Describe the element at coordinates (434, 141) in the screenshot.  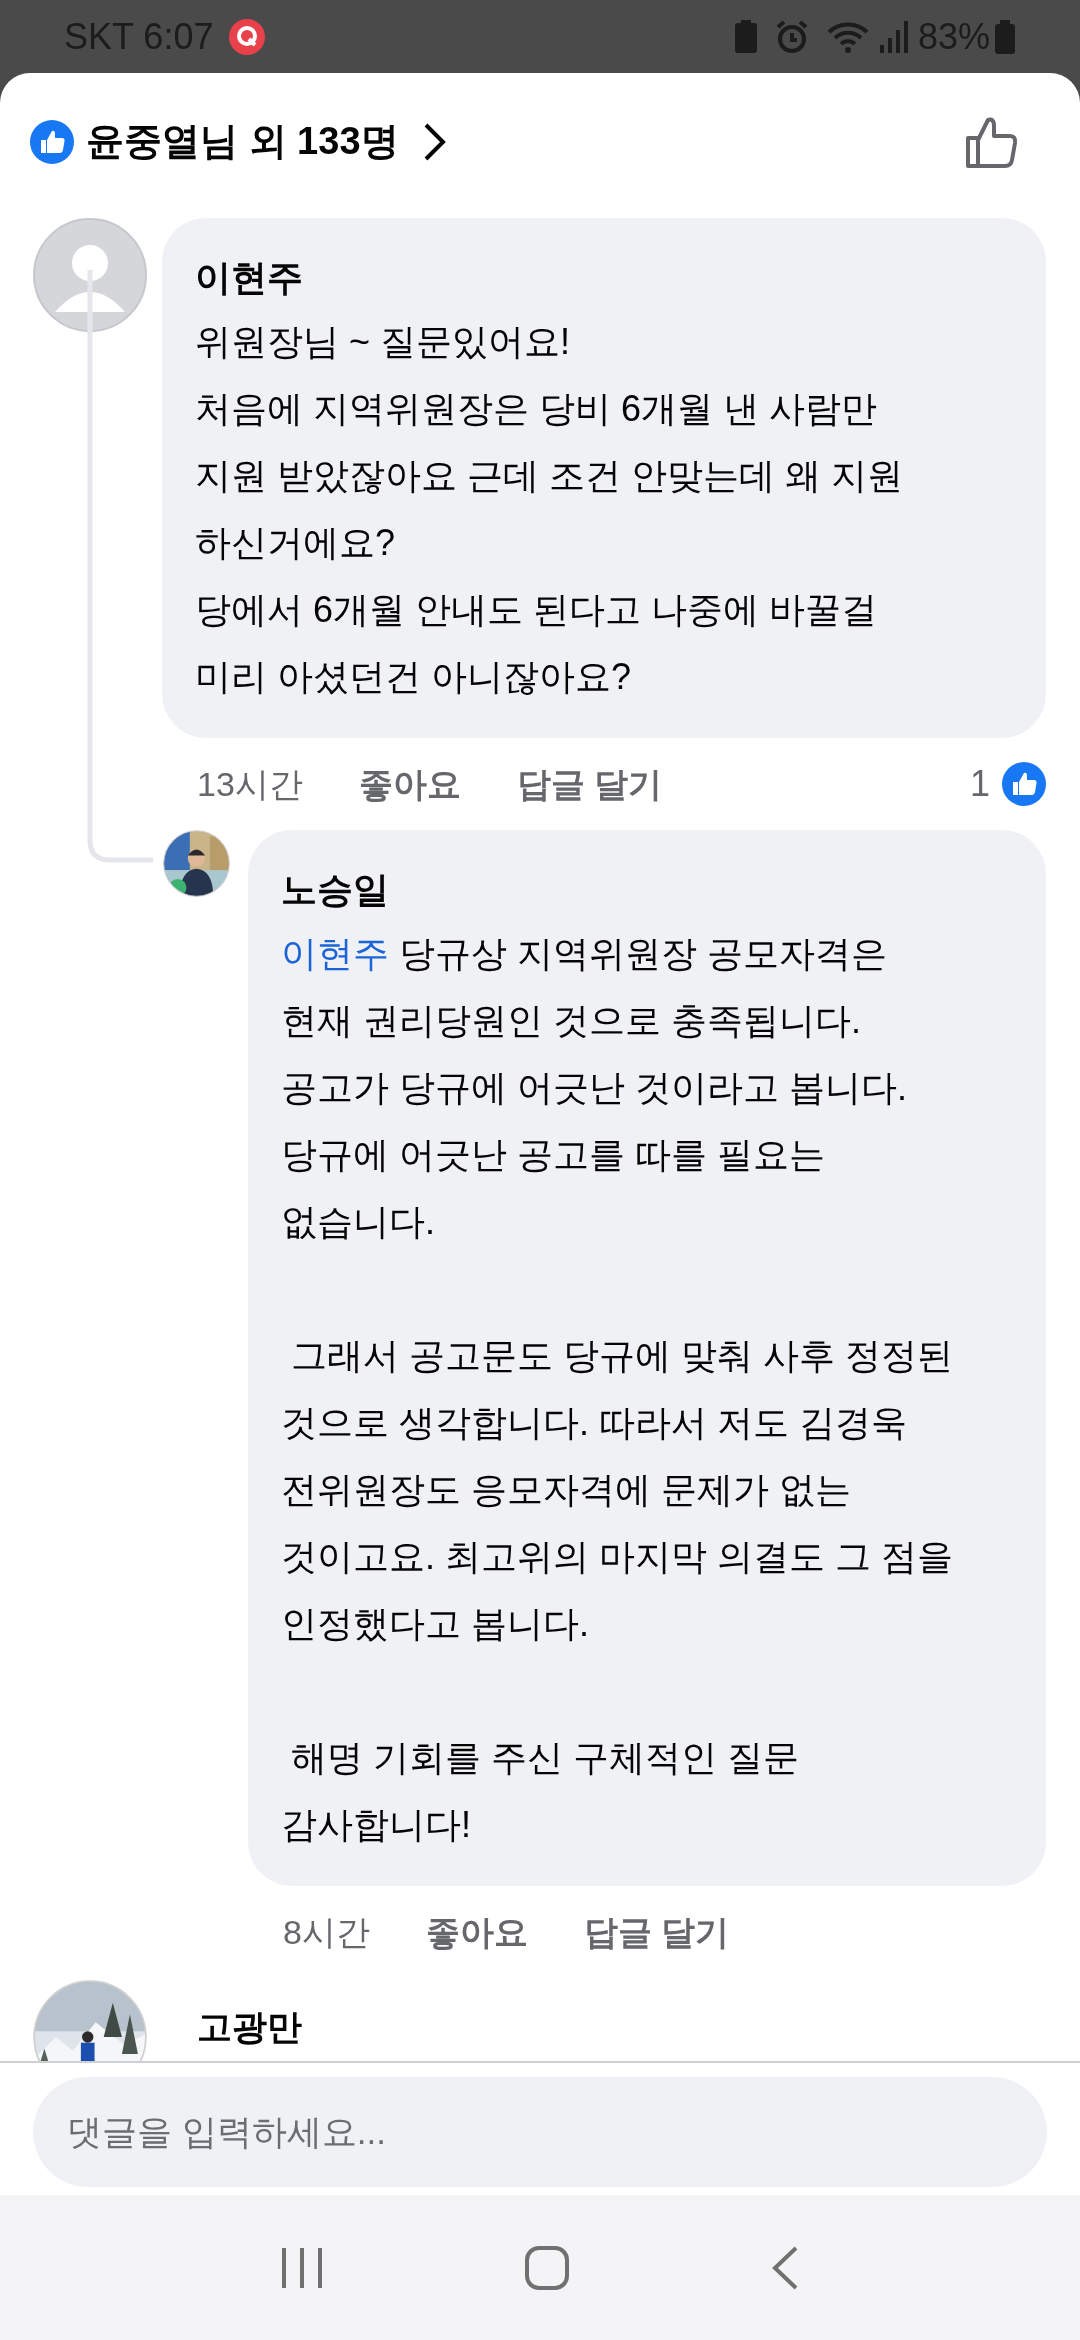
I see `chevron-right-icon` at that location.